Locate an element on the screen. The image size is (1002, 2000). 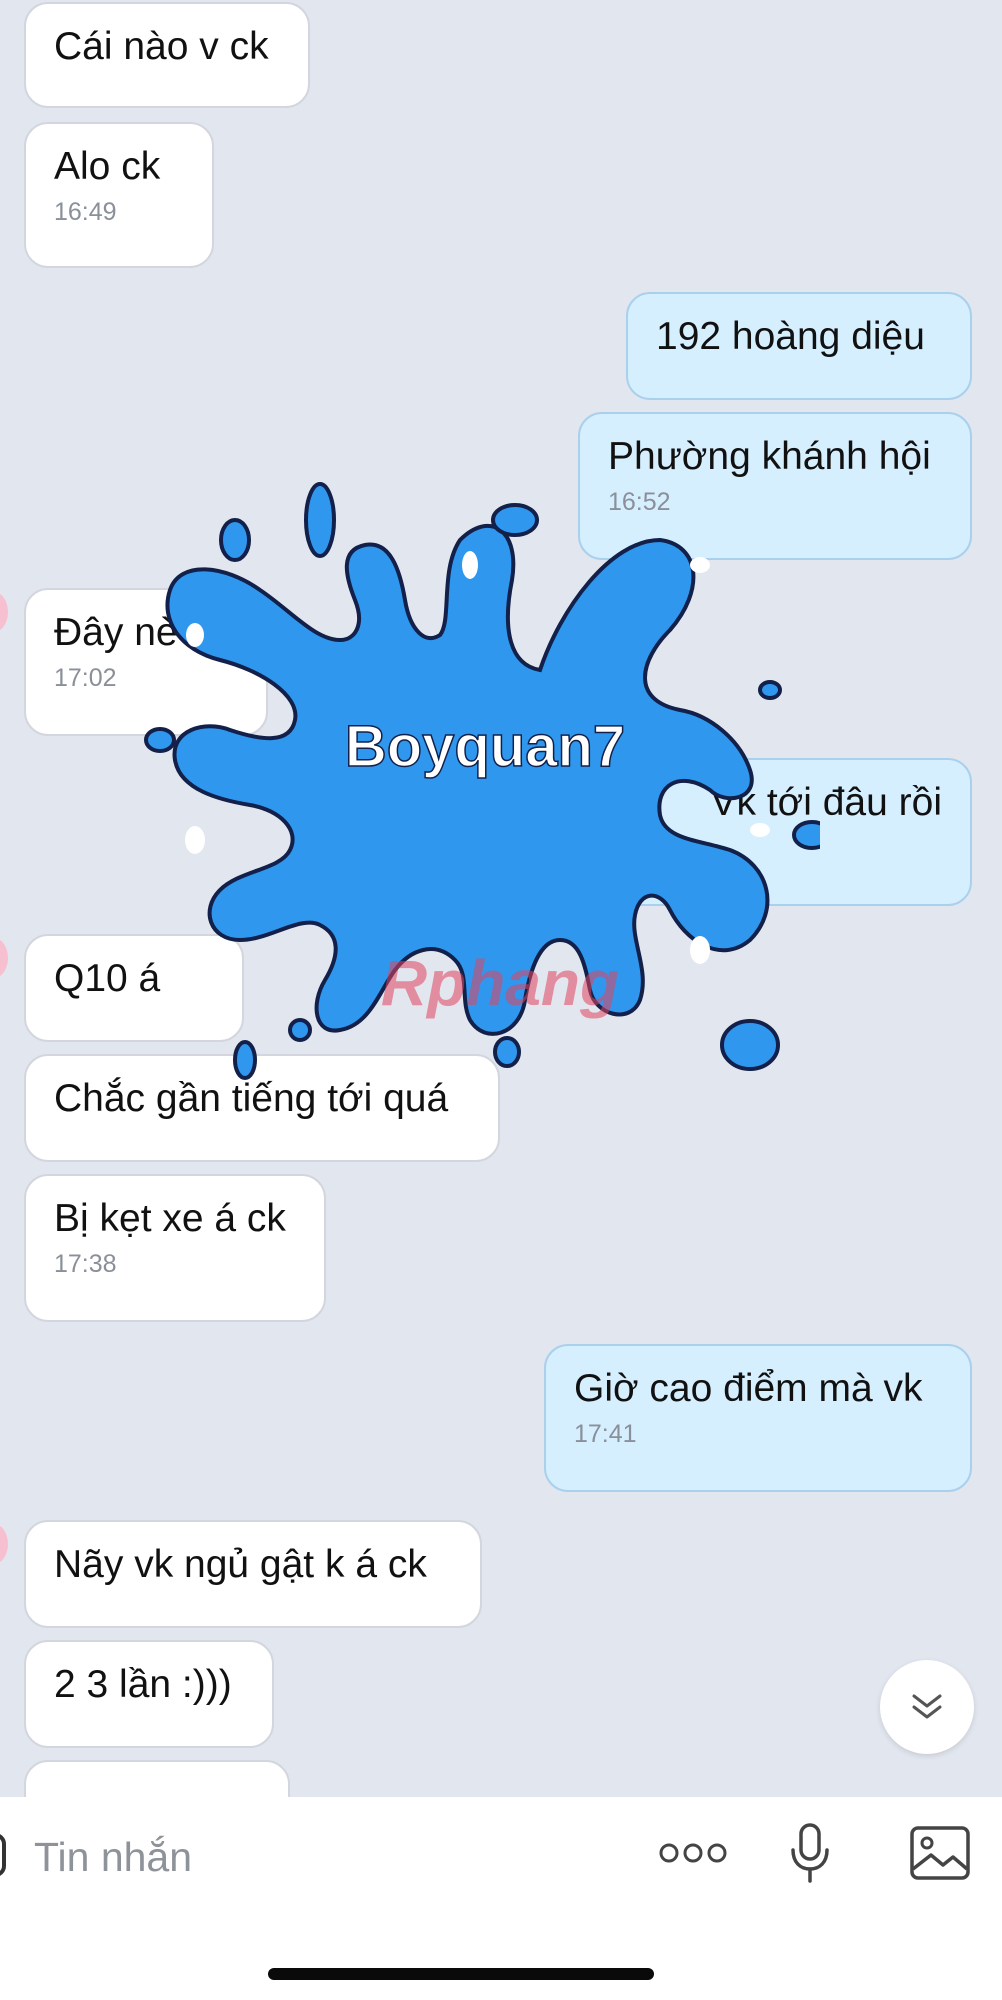
scroll-to-bottom-button is located at coordinates (927, 1707).